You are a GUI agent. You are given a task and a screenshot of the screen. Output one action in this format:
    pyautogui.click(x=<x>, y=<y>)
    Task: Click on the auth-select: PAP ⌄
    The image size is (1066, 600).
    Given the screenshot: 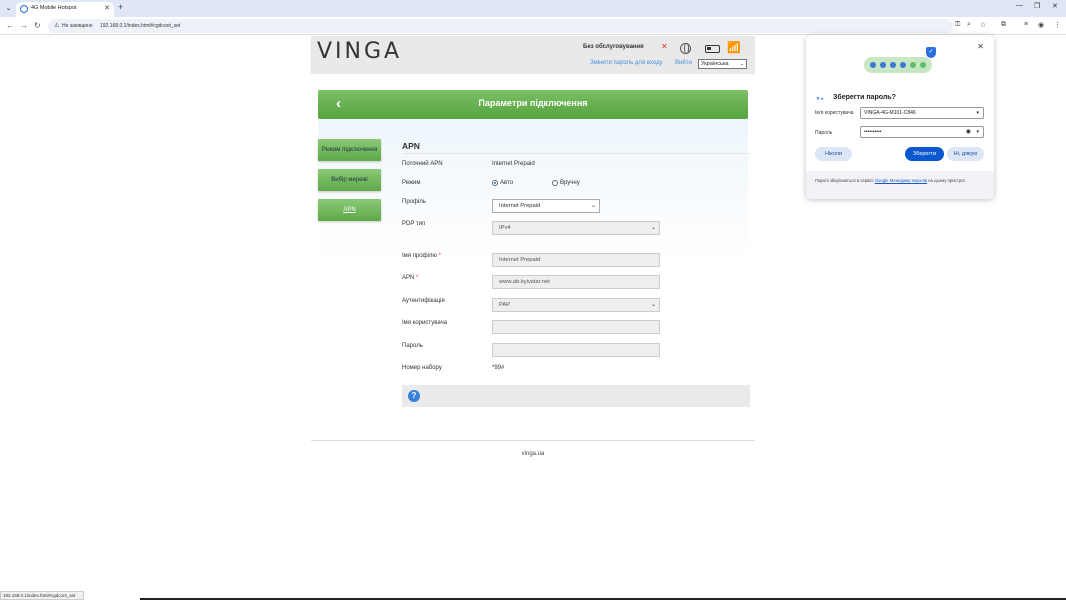 What is the action you would take?
    pyautogui.click(x=576, y=305)
    